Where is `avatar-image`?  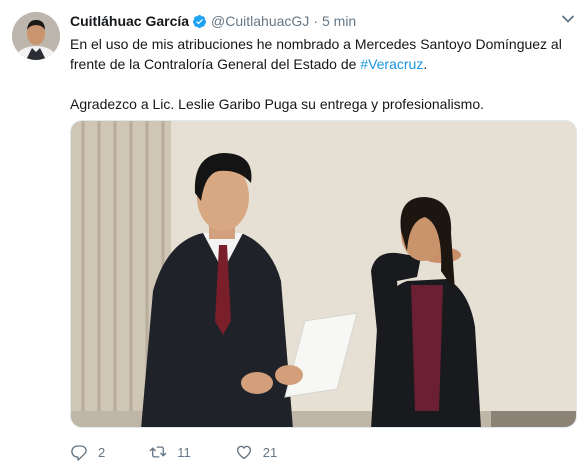 avatar-image is located at coordinates (36, 36).